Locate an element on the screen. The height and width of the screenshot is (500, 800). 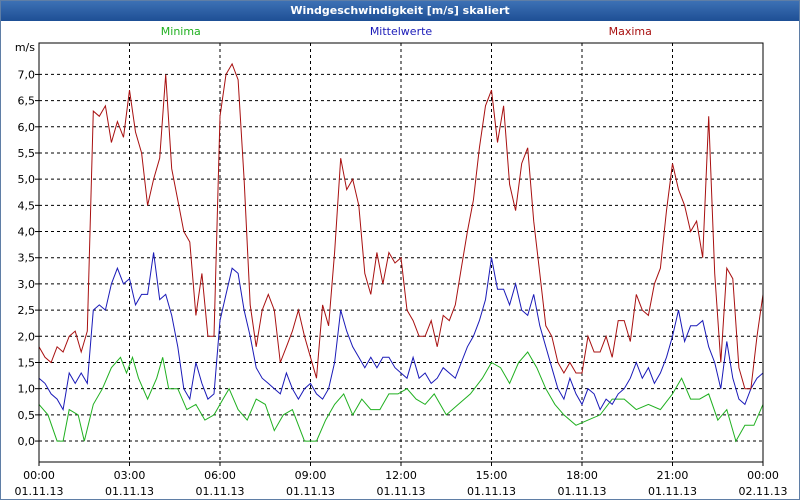
legend-label-maxima: Maxima is located at coordinates (630, 31).